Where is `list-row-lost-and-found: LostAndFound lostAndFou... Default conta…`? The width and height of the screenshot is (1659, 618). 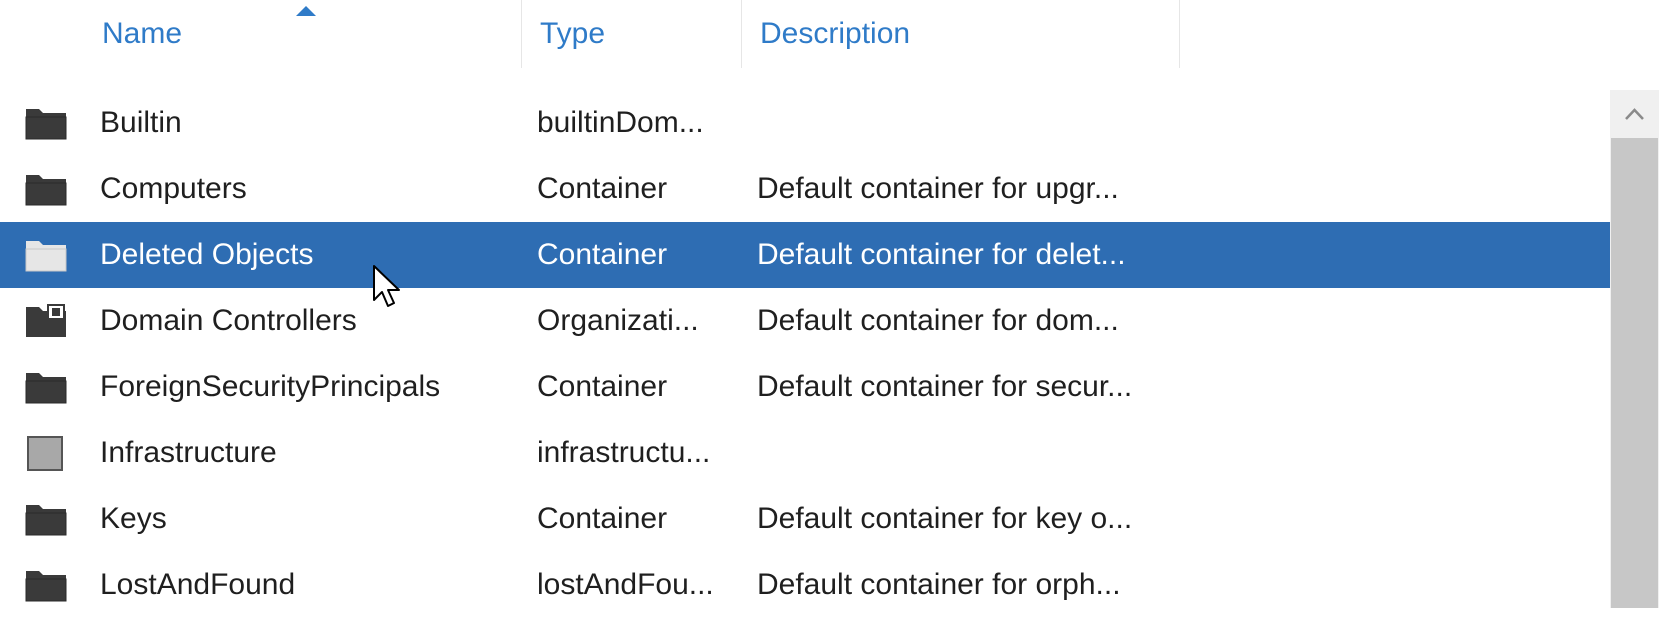
list-row-lost-and-found: LostAndFound lostAndFou... Default conta… is located at coordinates (805, 585).